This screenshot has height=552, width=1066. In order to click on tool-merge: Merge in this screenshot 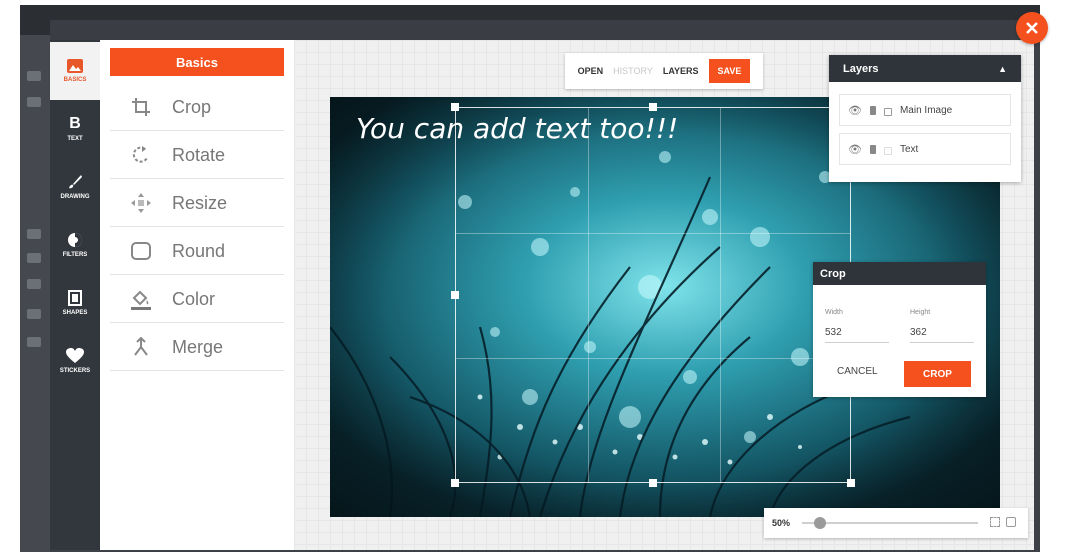, I will do `click(197, 347)`.